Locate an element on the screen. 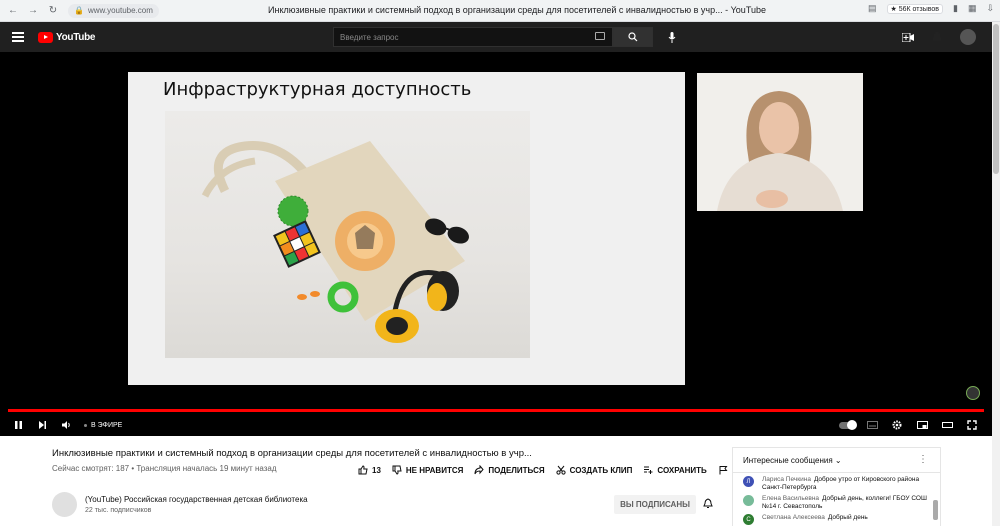  chevron-down-icon: ⌄ is located at coordinates (838, 460).